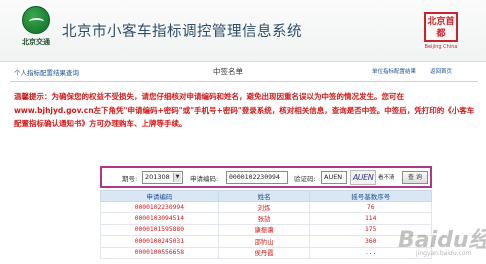 The image size is (486, 264). Describe the element at coordinates (36, 20) in the screenshot. I see `logo-emblem-icon` at that location.